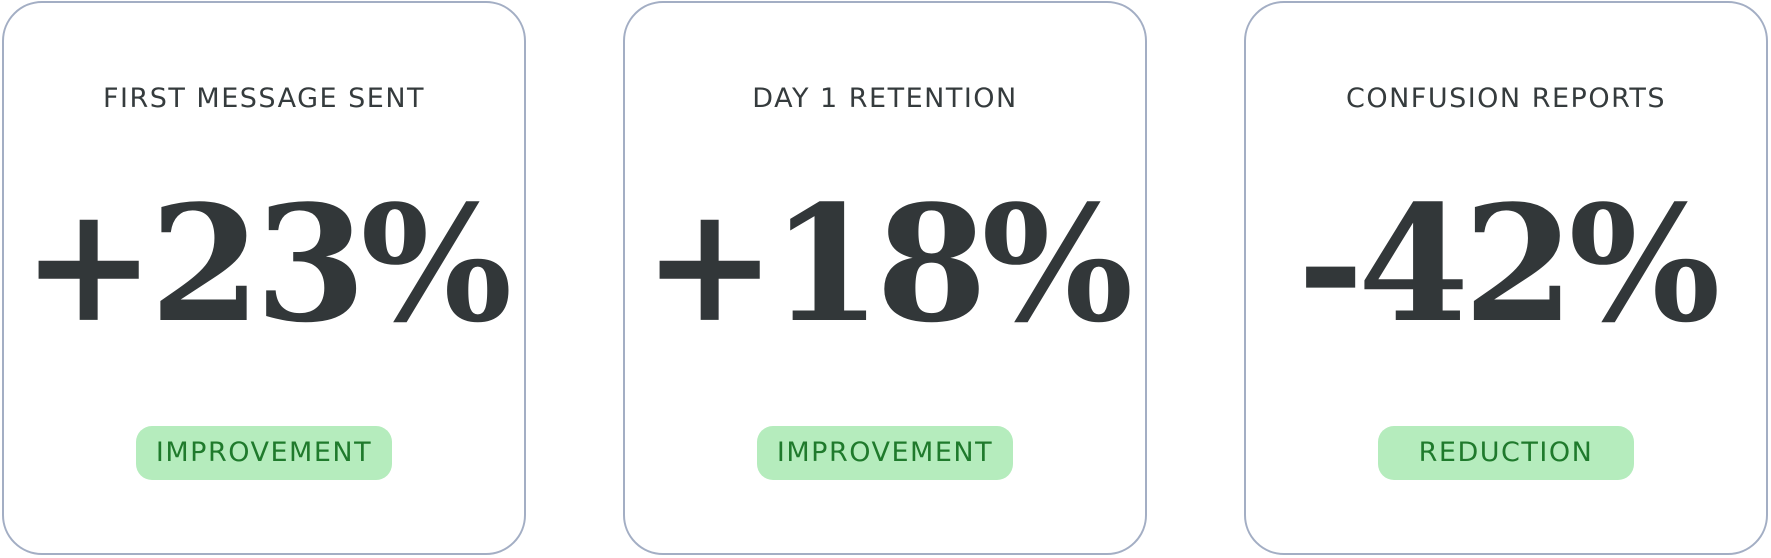 Image resolution: width=1771 pixels, height=558 pixels. Describe the element at coordinates (1505, 98) in the screenshot. I see `metric-label: CONFUSION REPORTS` at that location.